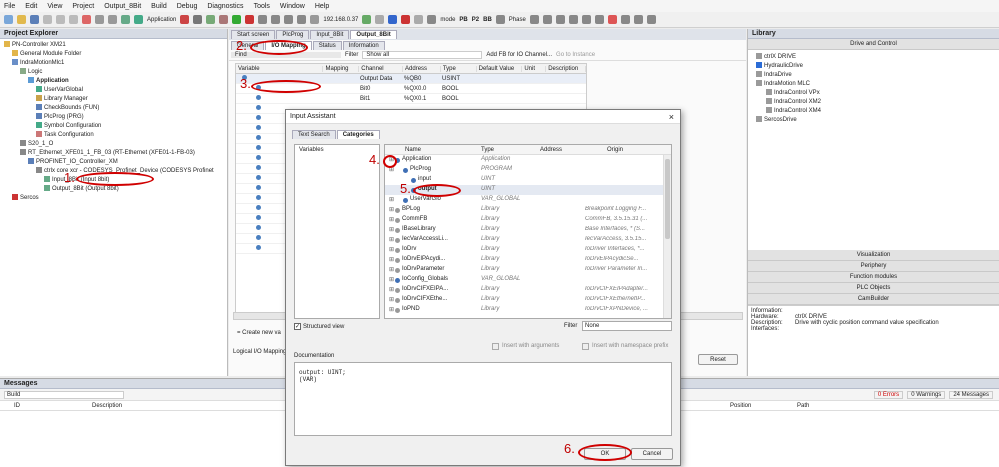 This screenshot has width=999, height=467. What do you see at coordinates (877, 57) in the screenshot?
I see `library-item: ctrlX DRIVE` at bounding box center [877, 57].